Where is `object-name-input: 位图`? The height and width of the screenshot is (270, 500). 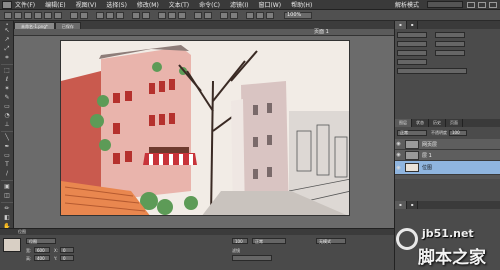
object-name-input: 位图 is located at coordinates (41, 241).